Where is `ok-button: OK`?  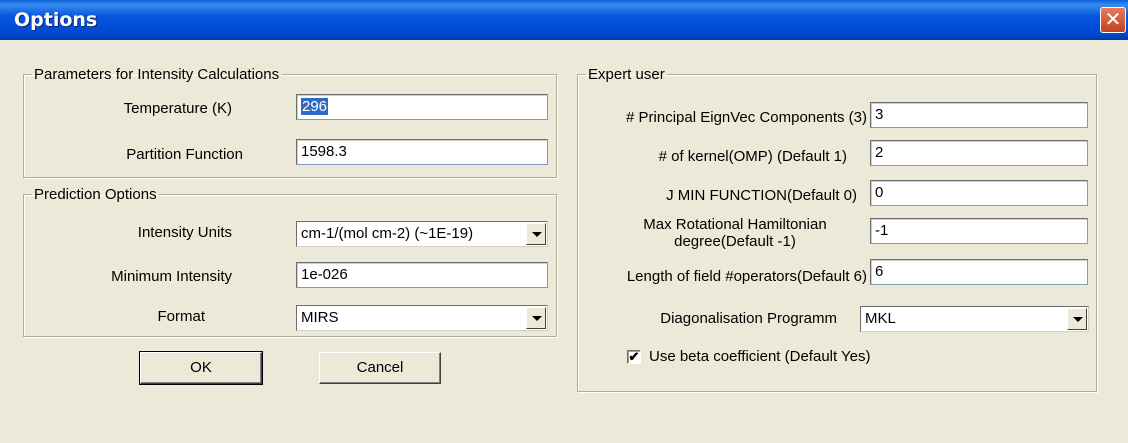
ok-button: OK is located at coordinates (201, 368).